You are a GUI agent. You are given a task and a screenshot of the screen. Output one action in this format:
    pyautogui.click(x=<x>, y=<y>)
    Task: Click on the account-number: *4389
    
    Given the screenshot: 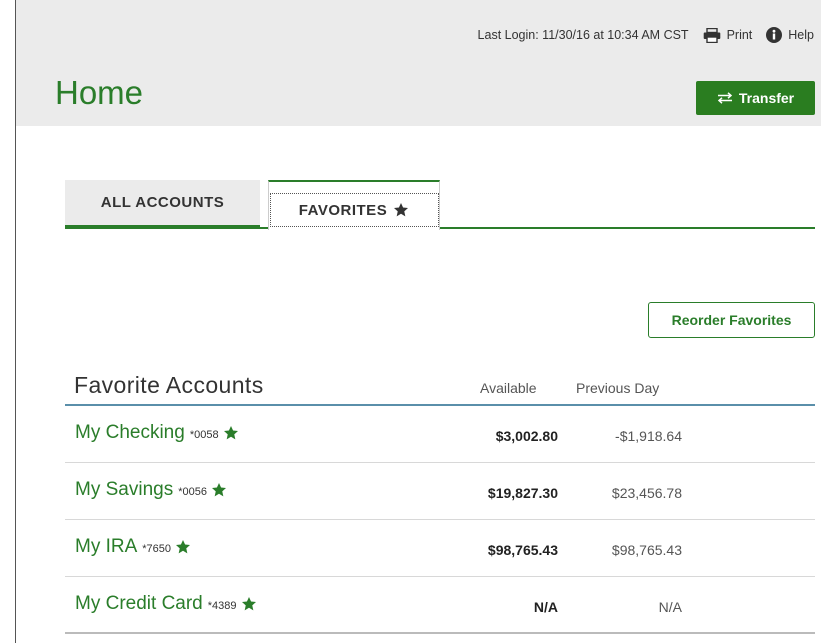 What is the action you would take?
    pyautogui.click(x=222, y=606)
    